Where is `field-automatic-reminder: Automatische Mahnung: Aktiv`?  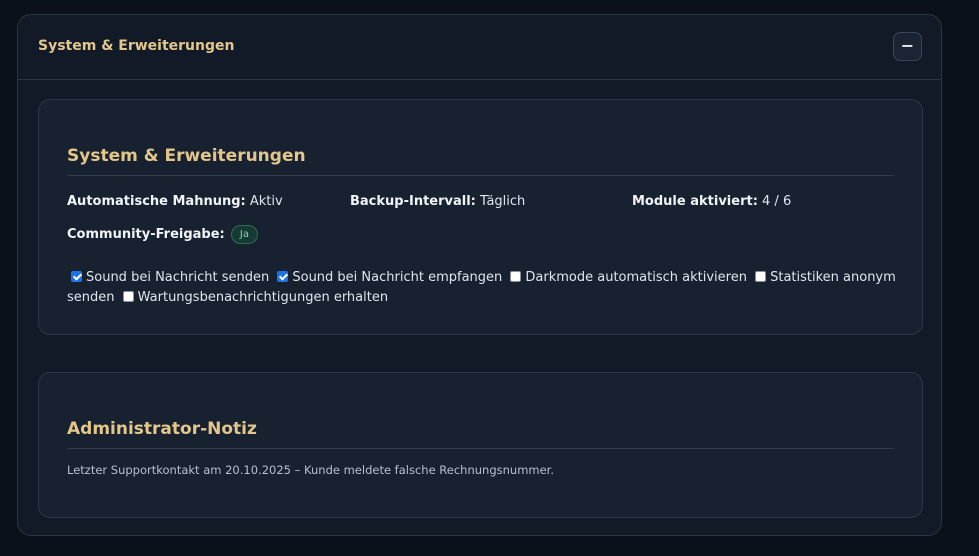
field-automatic-reminder: Automatische Mahnung: Aktiv is located at coordinates (175, 201).